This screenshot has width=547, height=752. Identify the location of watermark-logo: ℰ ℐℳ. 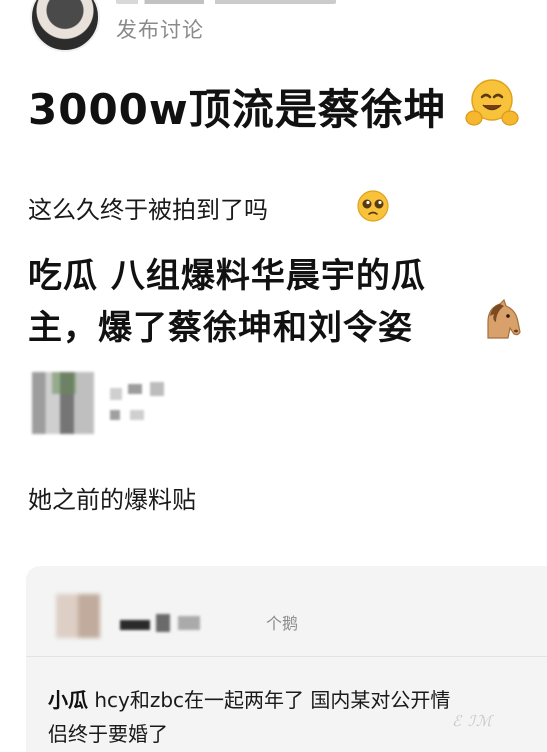
(472, 721).